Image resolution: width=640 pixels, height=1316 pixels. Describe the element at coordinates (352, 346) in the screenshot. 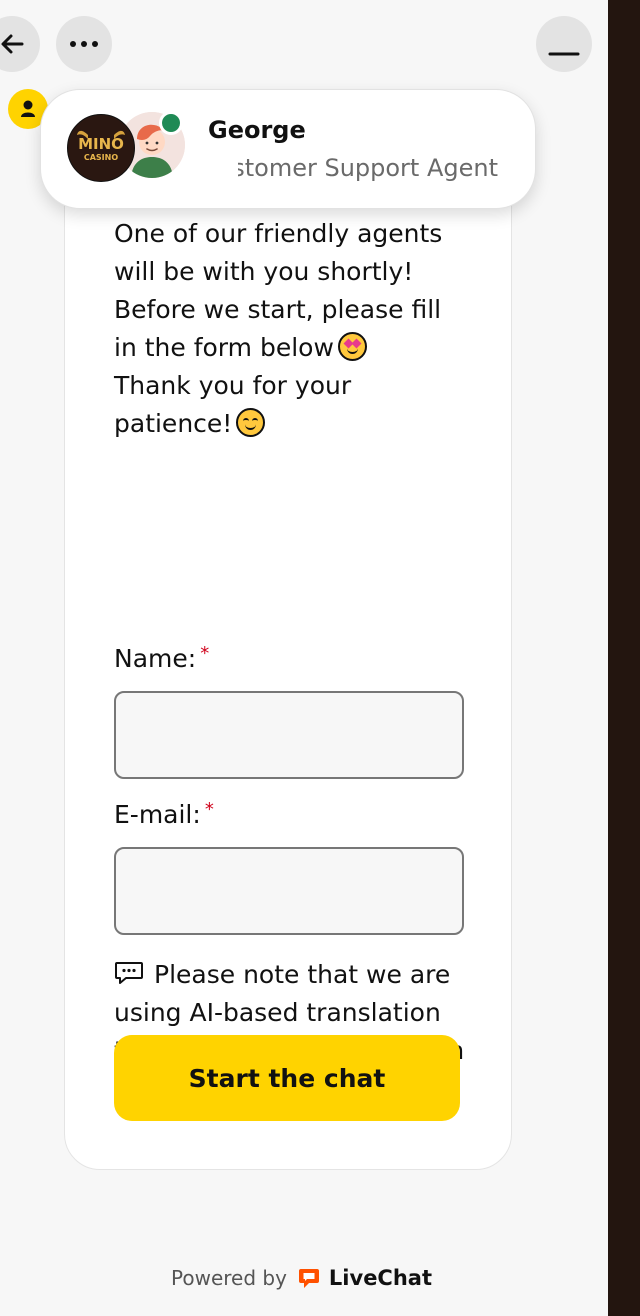

I see `star-struck-emoji-icon` at that location.